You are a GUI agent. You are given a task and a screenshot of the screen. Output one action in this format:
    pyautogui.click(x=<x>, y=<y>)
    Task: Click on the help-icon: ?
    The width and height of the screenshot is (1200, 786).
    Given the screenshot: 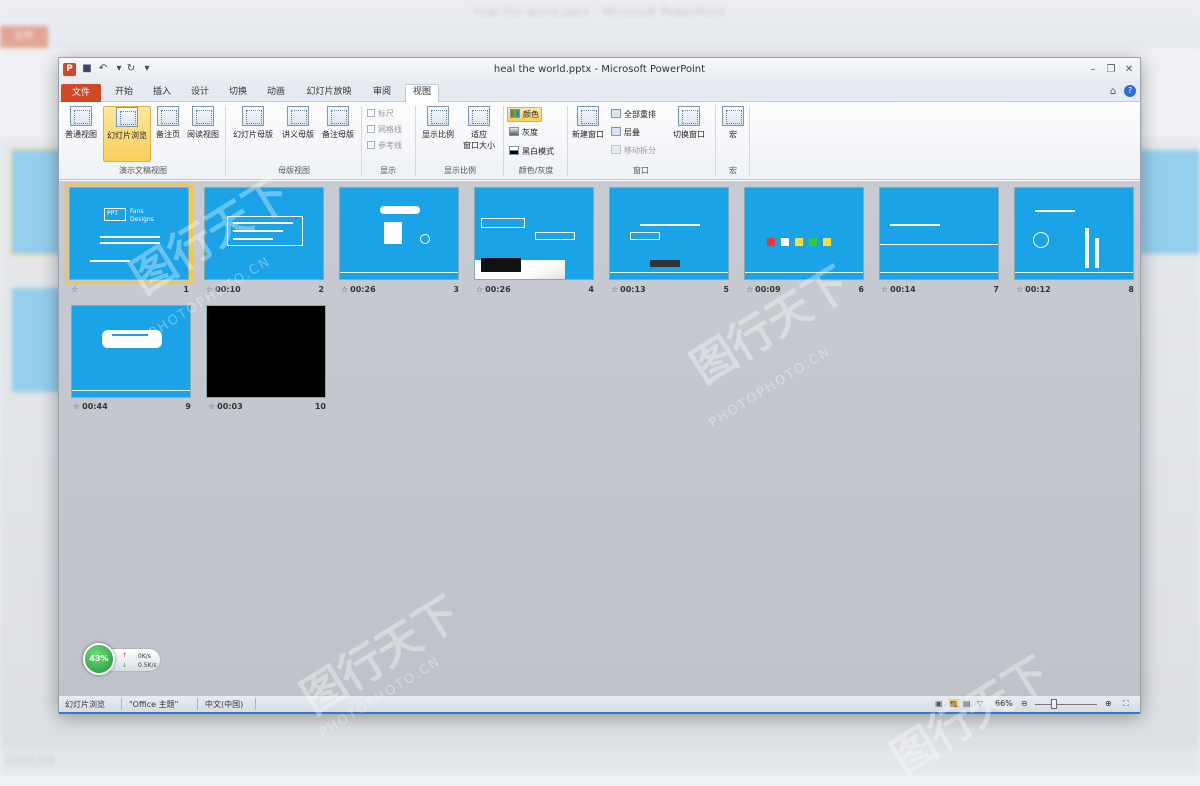 What is the action you would take?
    pyautogui.click(x=1130, y=91)
    